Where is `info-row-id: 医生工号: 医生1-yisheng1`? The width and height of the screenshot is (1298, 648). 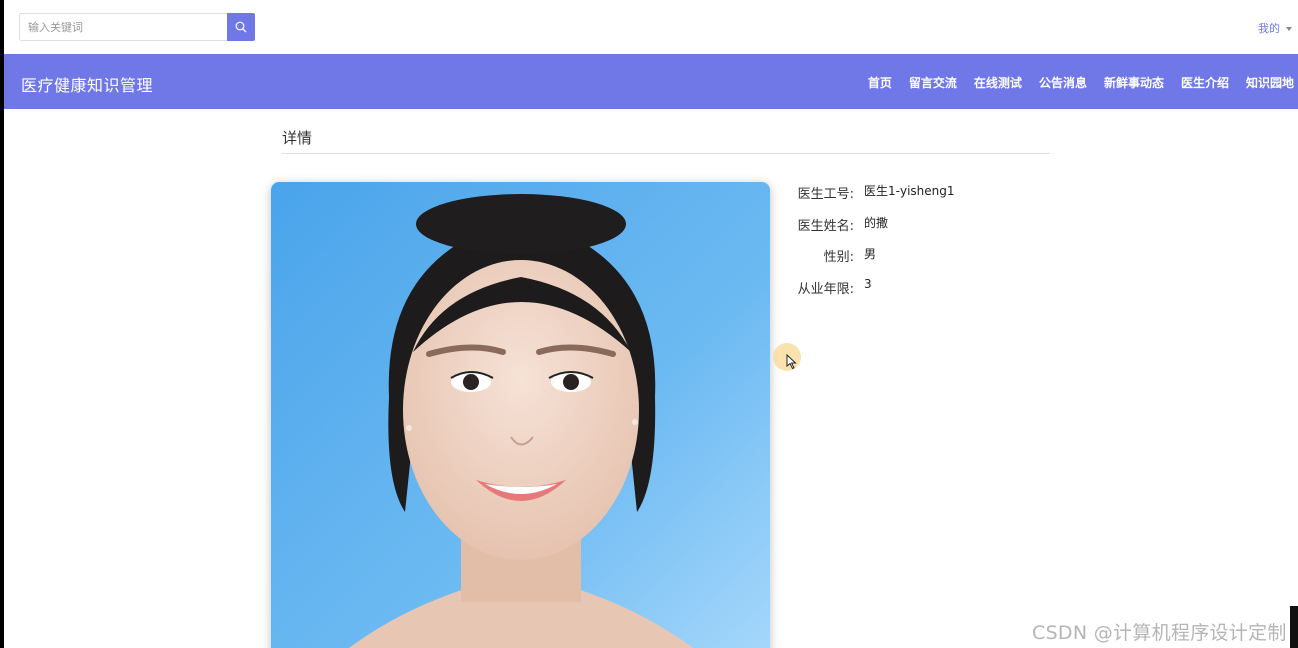 info-row-id: 医生工号: 医生1-yisheng1 is located at coordinates (920, 199).